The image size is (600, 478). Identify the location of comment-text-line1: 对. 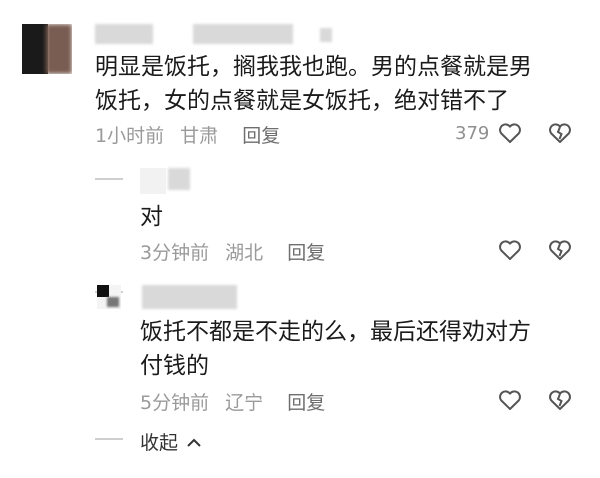
(151, 217).